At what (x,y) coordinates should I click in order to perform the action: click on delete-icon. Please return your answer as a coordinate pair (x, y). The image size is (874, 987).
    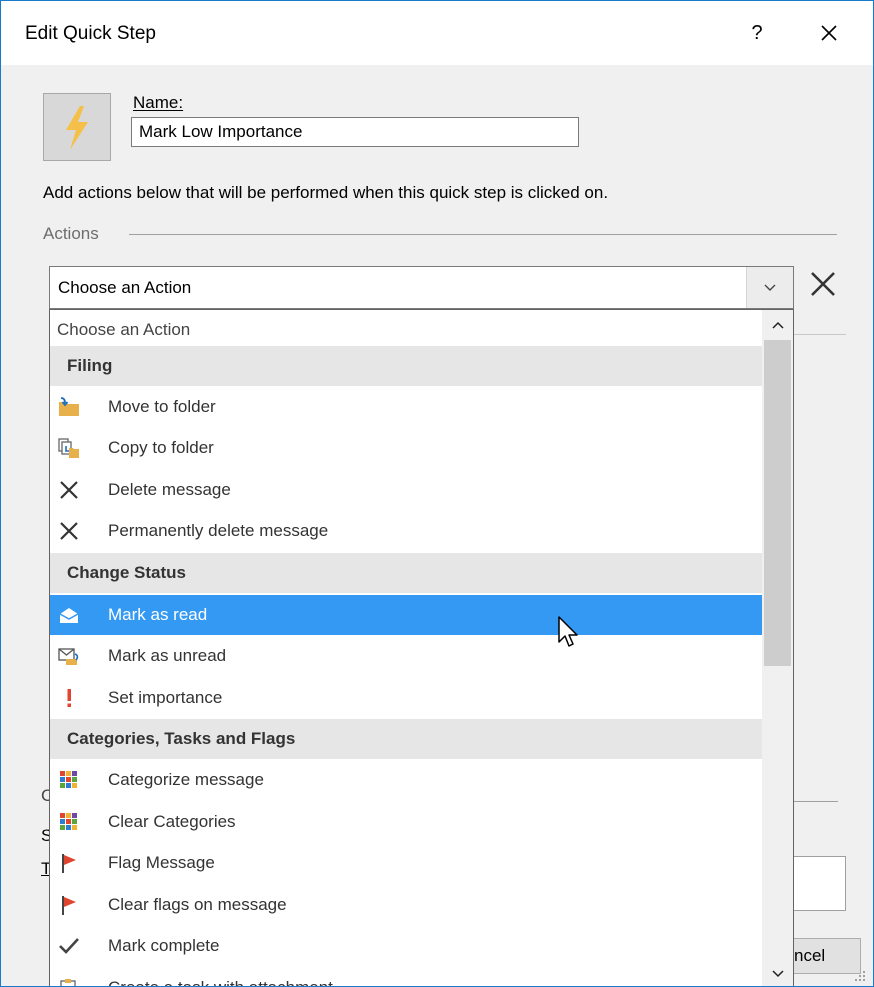
    Looking at the image, I should click on (69, 490).